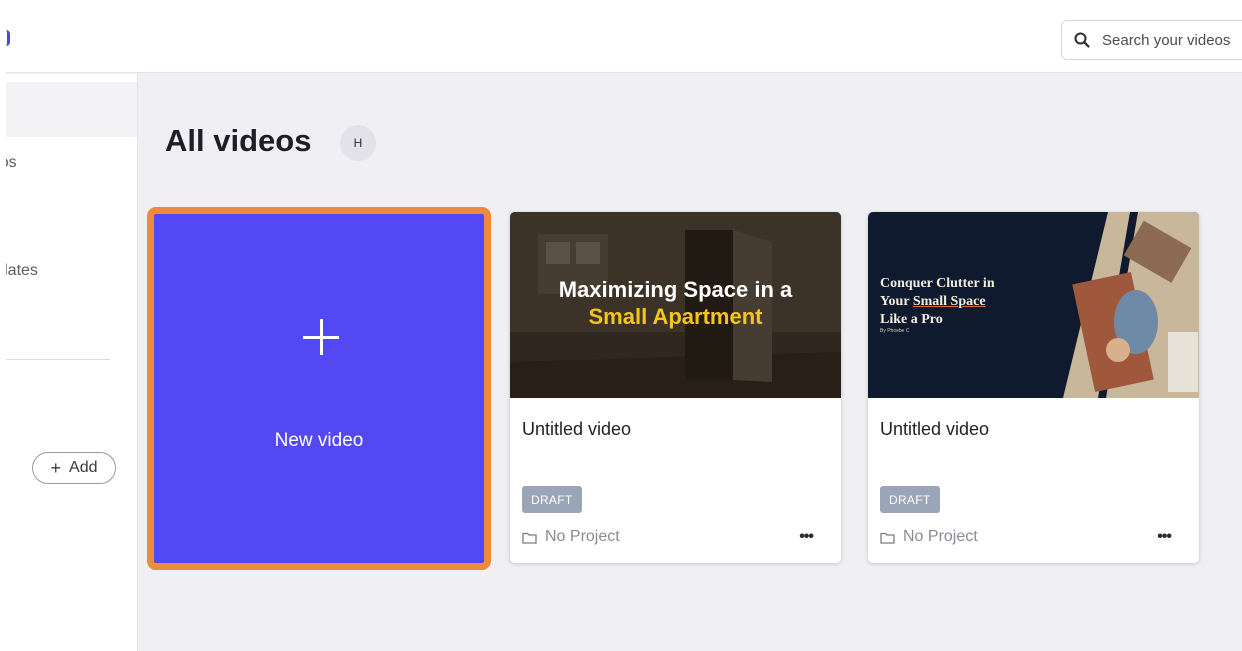  Describe the element at coordinates (911, 319) in the screenshot. I see `thumbnail-title-line3: Like a Pro` at that location.